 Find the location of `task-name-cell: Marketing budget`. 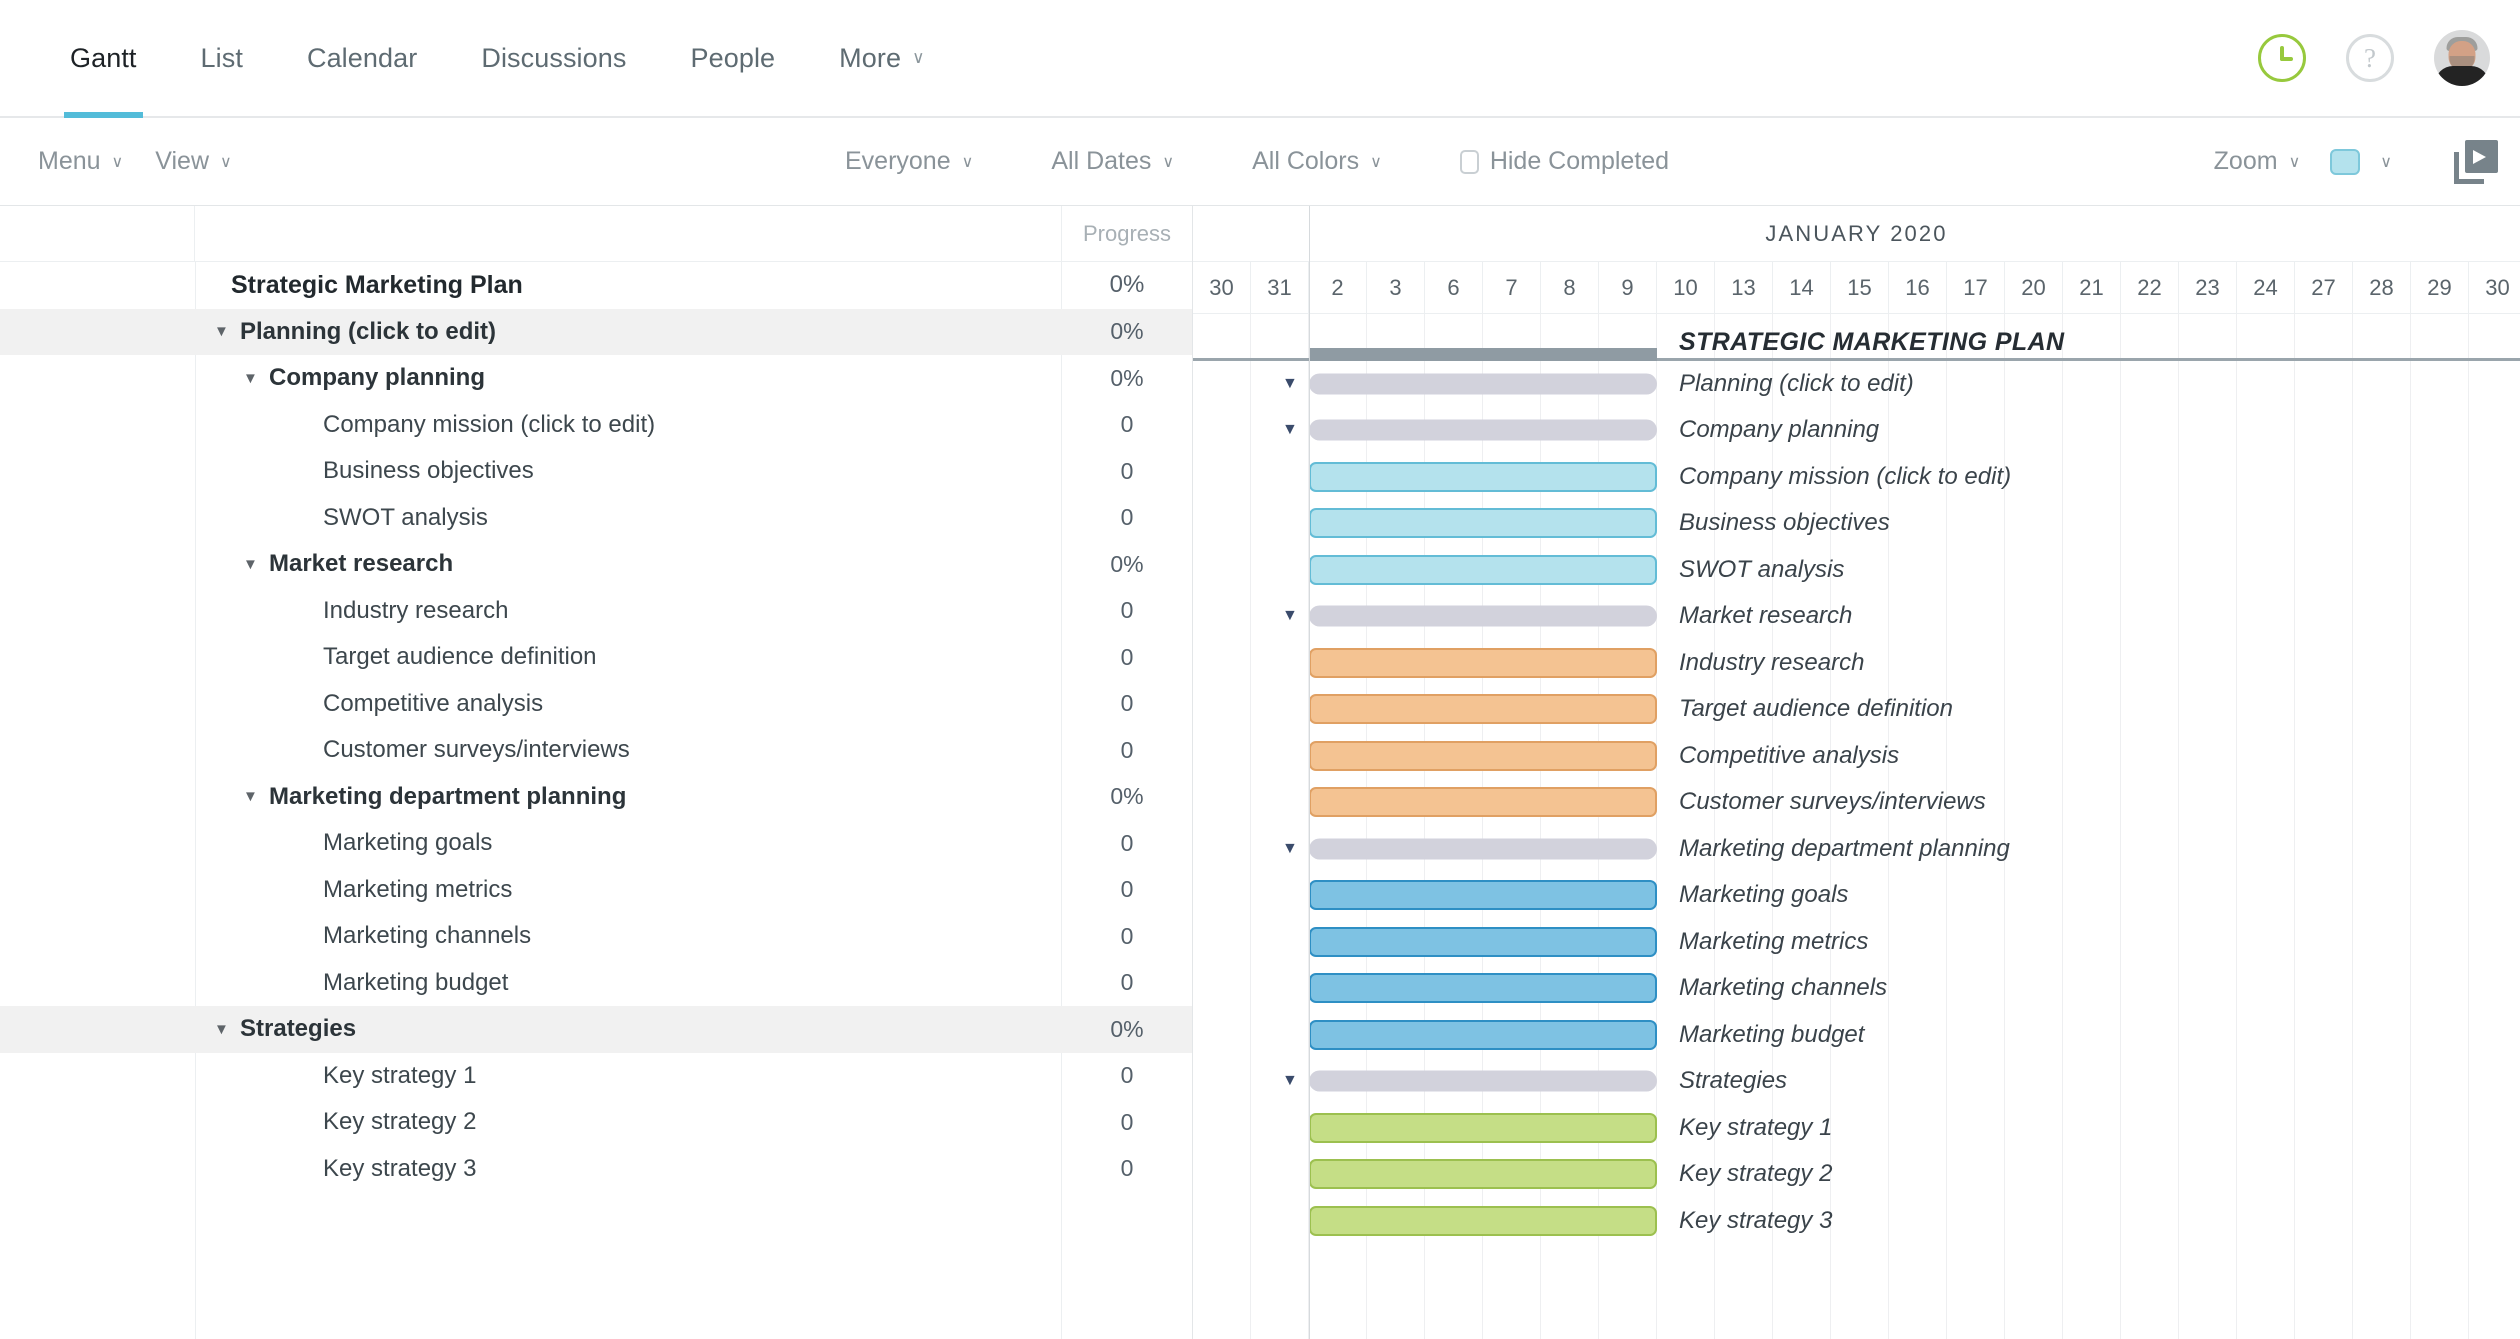

task-name-cell: Marketing budget is located at coordinates (628, 983).